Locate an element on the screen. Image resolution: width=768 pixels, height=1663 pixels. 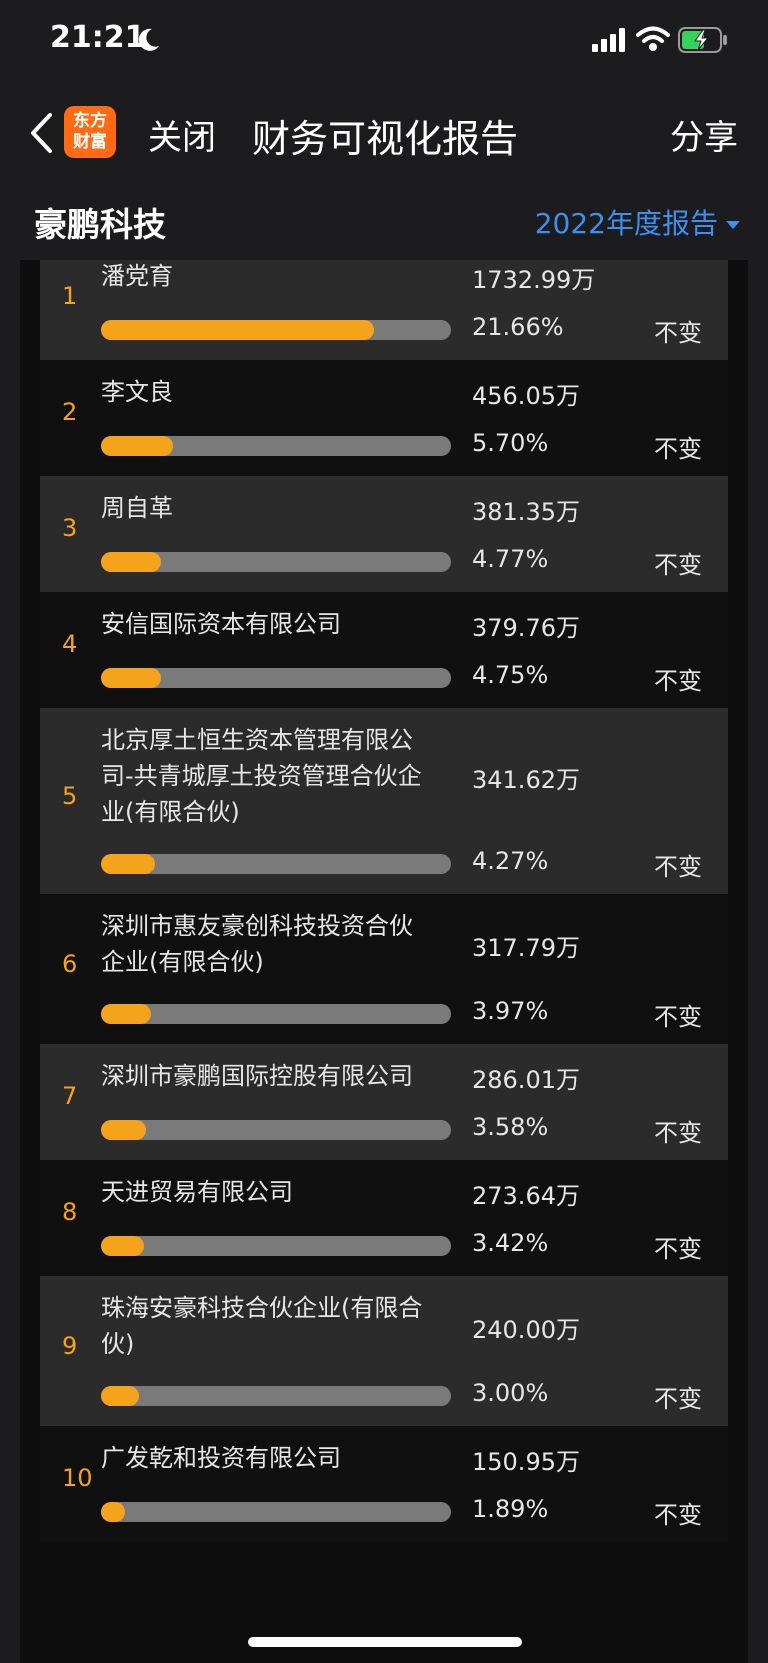
status-bar: 21:21 is located at coordinates (384, 40).